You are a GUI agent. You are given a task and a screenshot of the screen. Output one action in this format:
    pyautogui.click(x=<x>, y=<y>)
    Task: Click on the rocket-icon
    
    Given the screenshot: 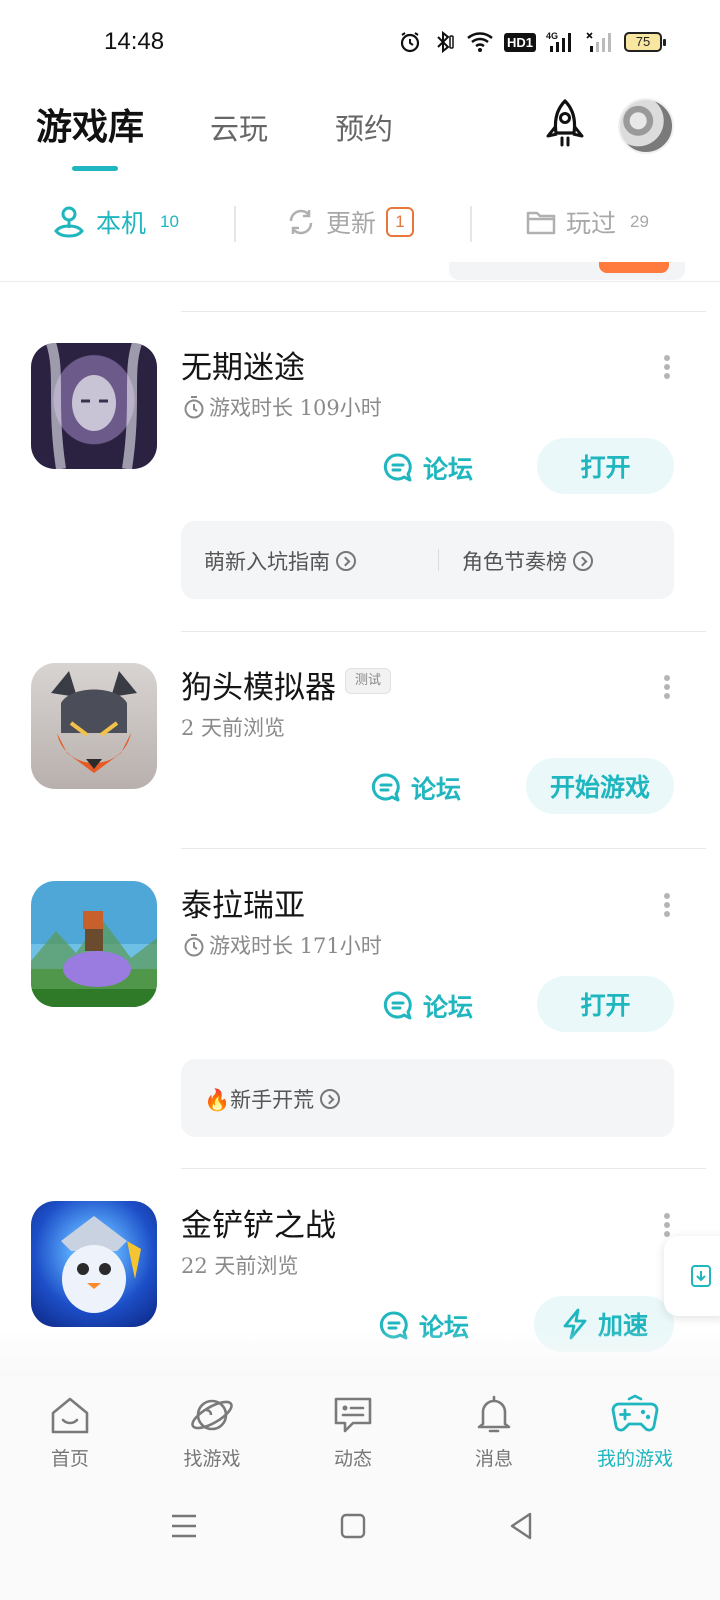 What is the action you would take?
    pyautogui.click(x=565, y=125)
    